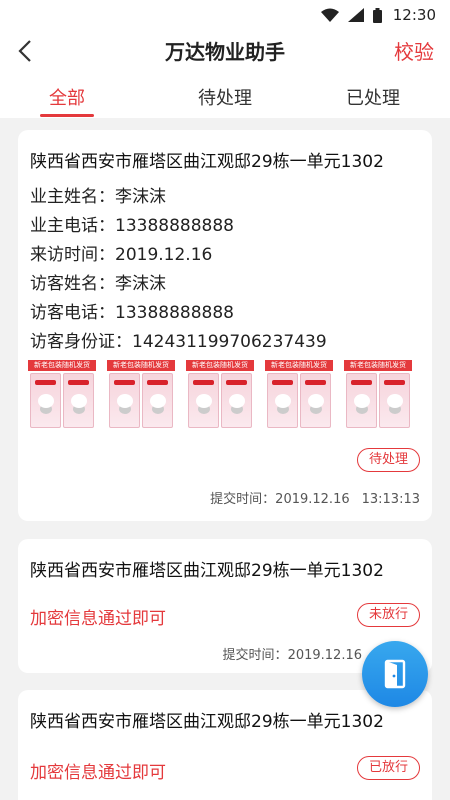  Describe the element at coordinates (329, 15) in the screenshot. I see `wifi-icon` at that location.